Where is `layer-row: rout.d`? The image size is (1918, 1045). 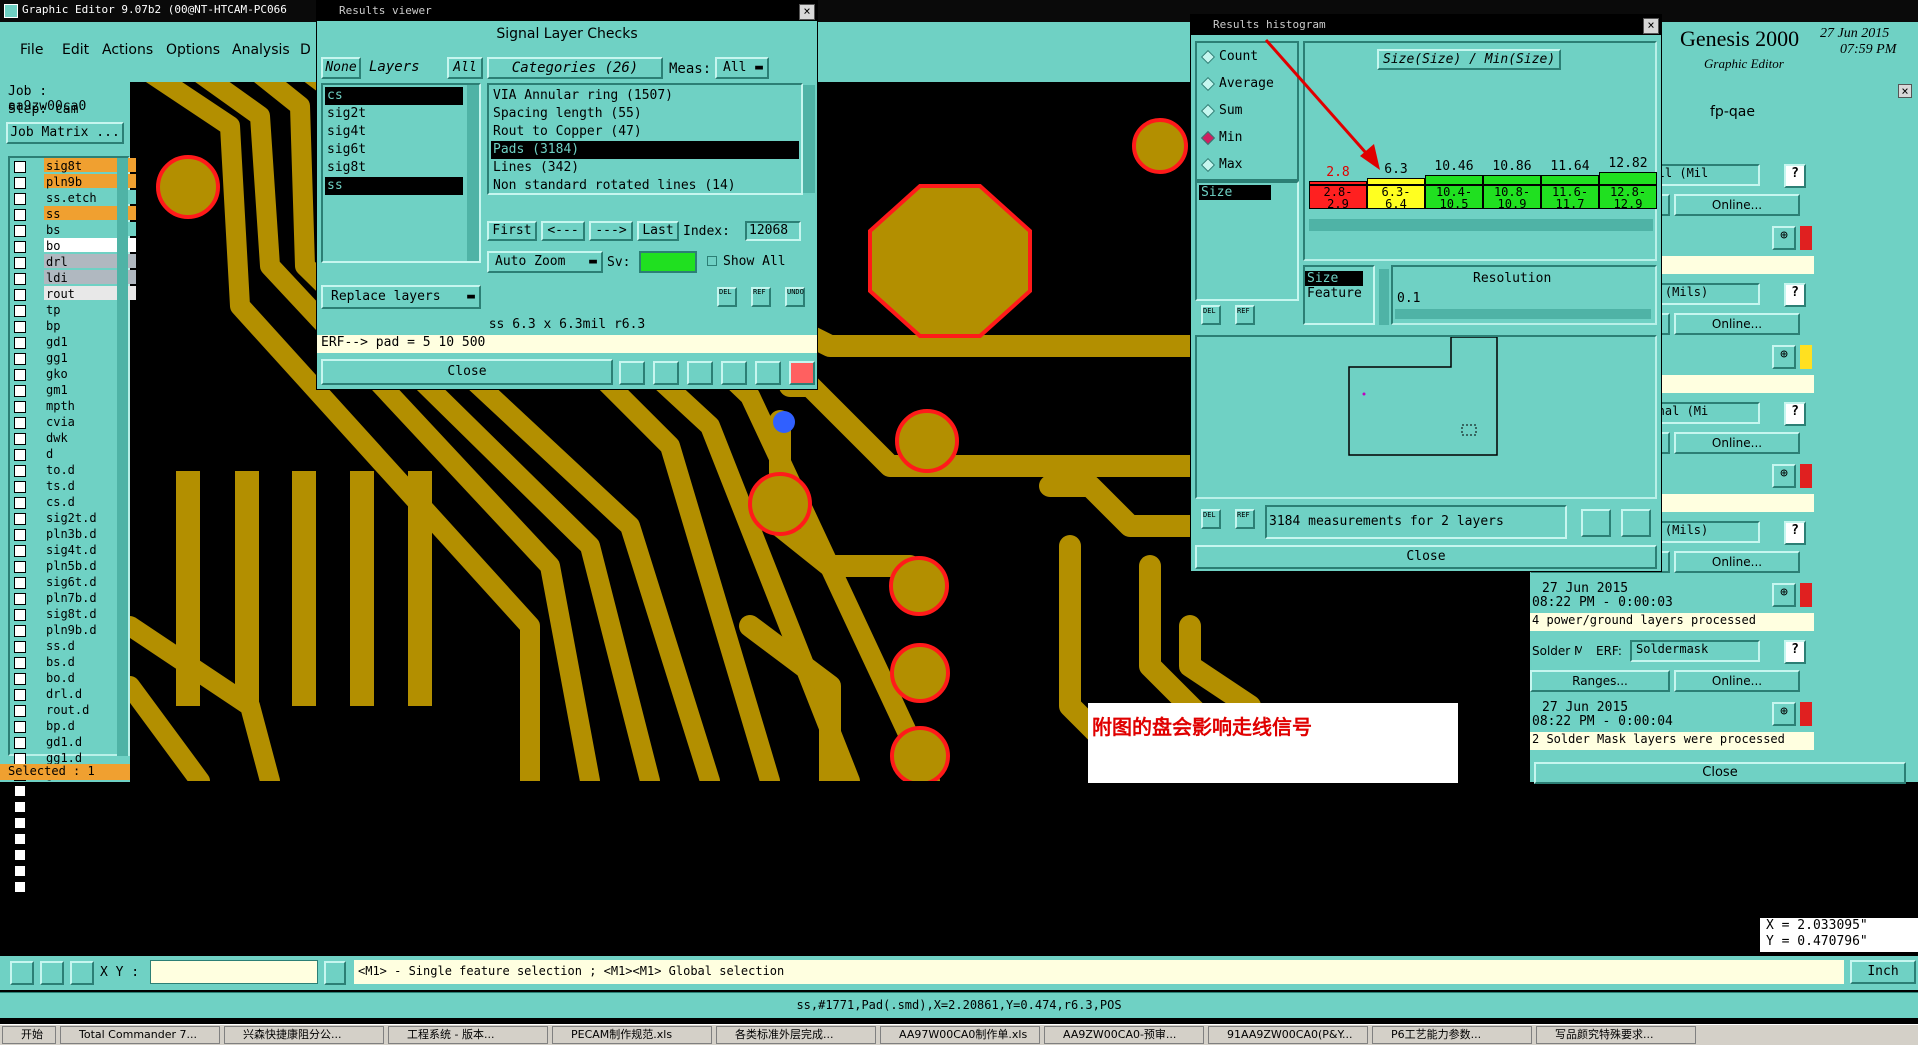
layer-row: rout.d is located at coordinates (69, 710).